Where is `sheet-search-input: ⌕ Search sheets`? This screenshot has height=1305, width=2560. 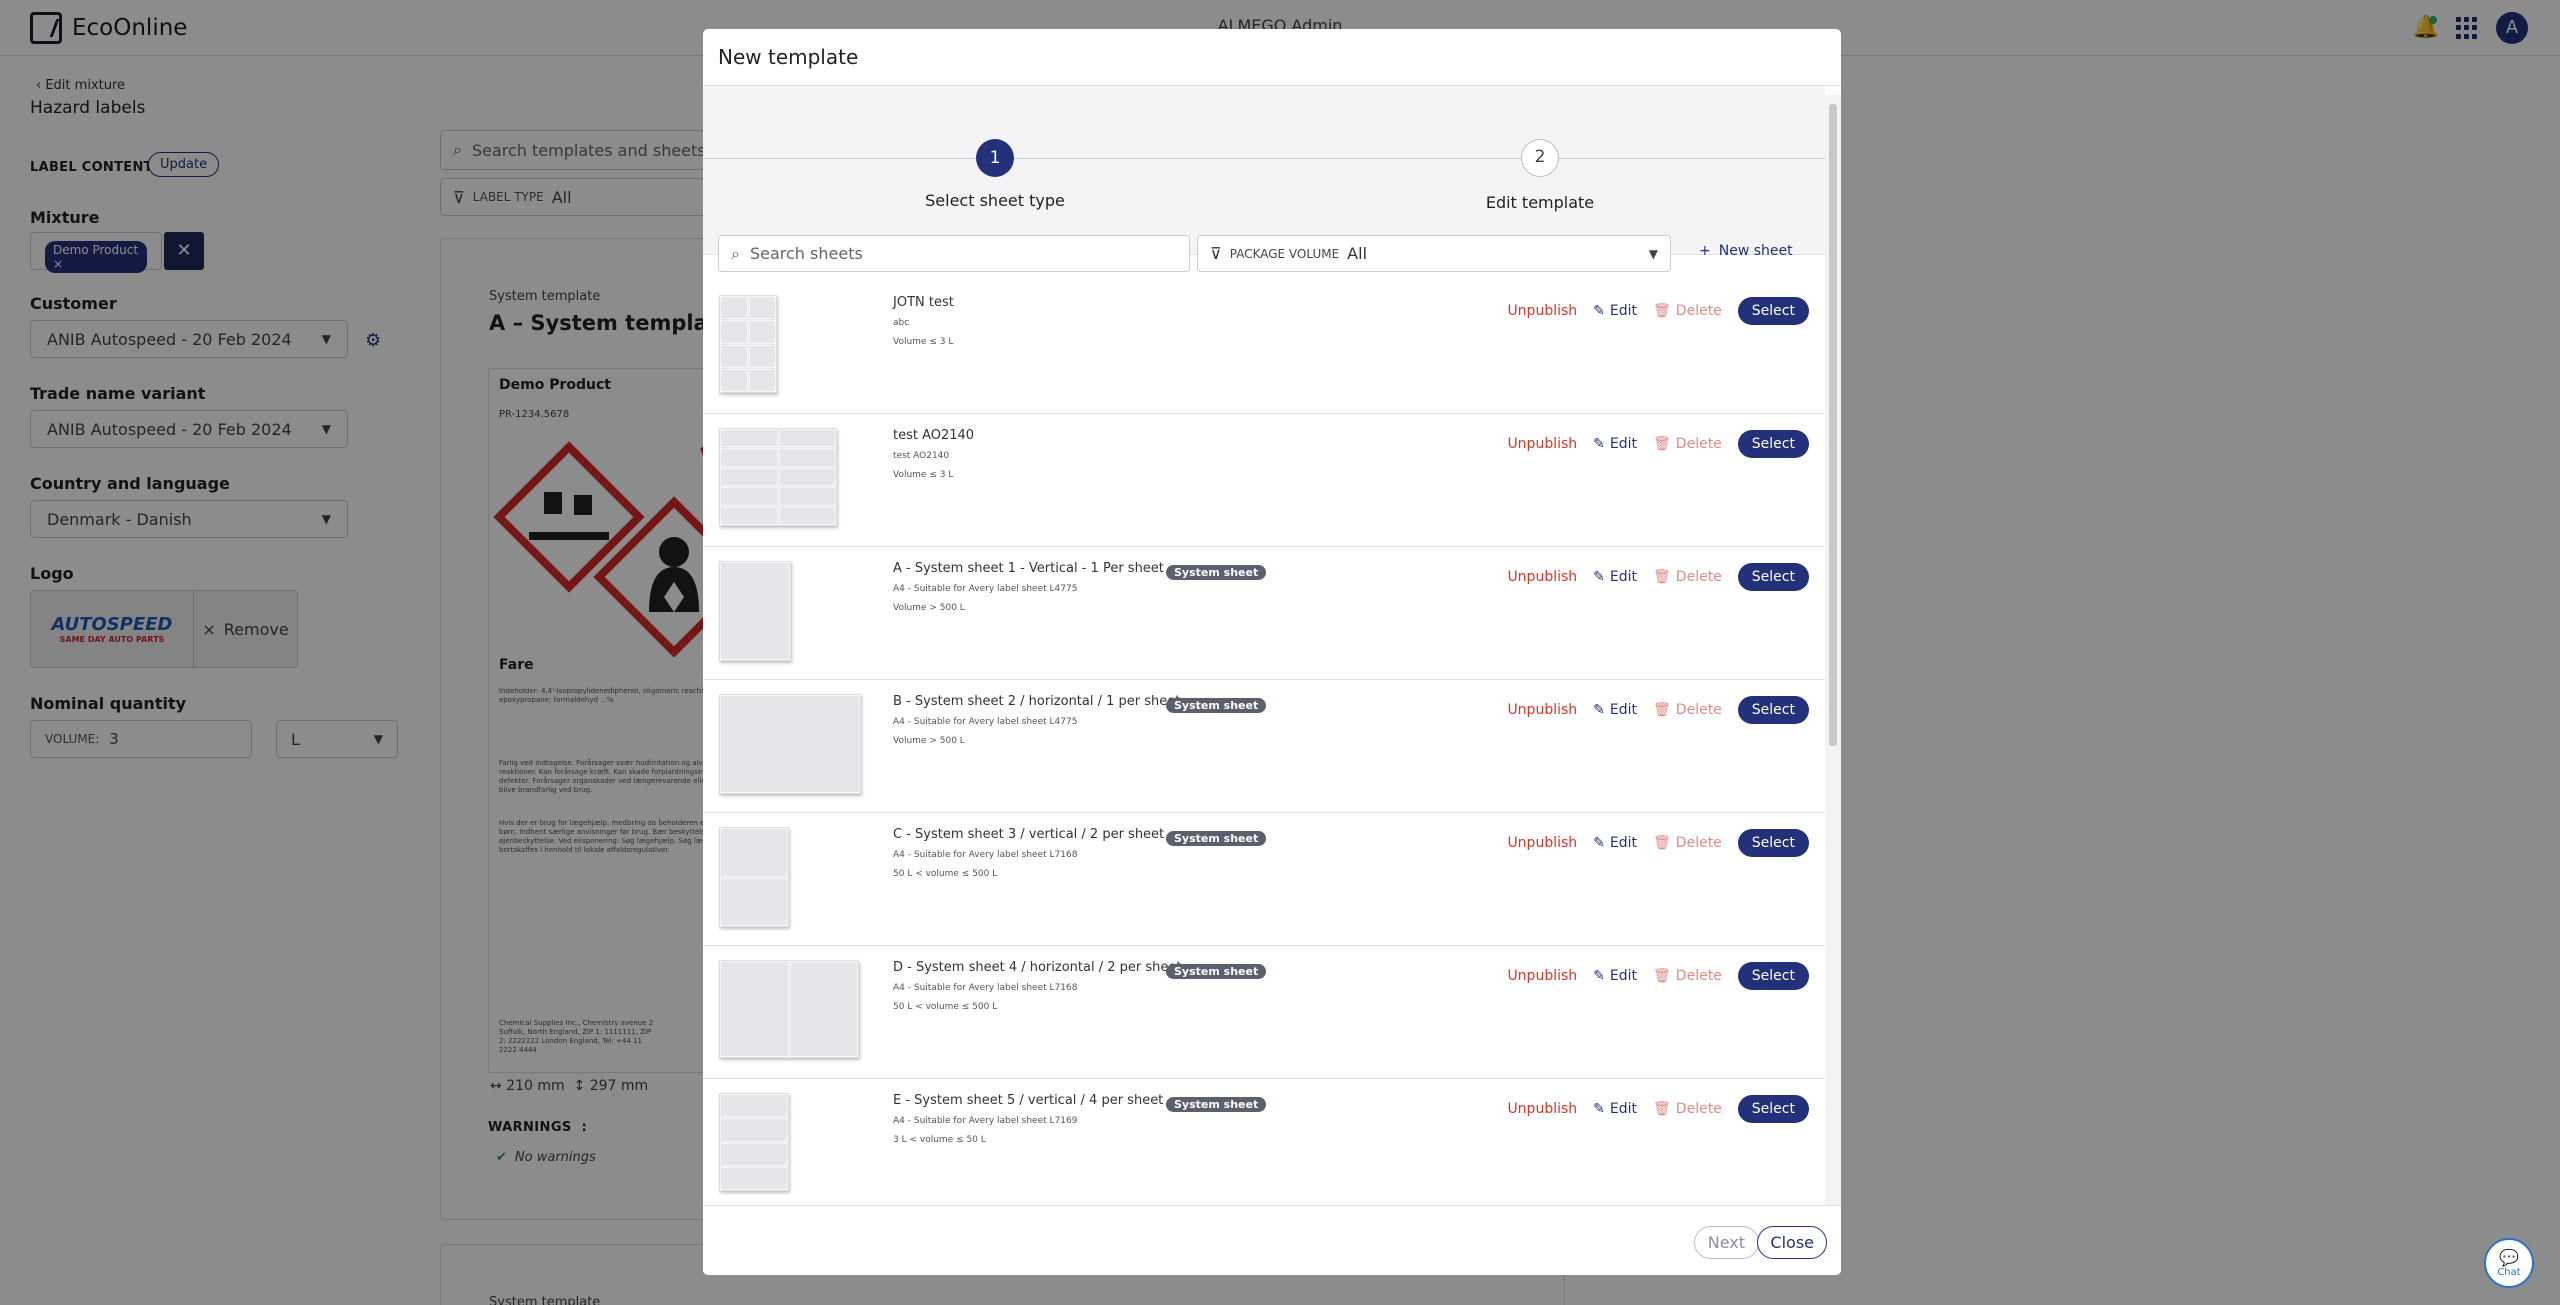 sheet-search-input: ⌕ Search sheets is located at coordinates (954, 253).